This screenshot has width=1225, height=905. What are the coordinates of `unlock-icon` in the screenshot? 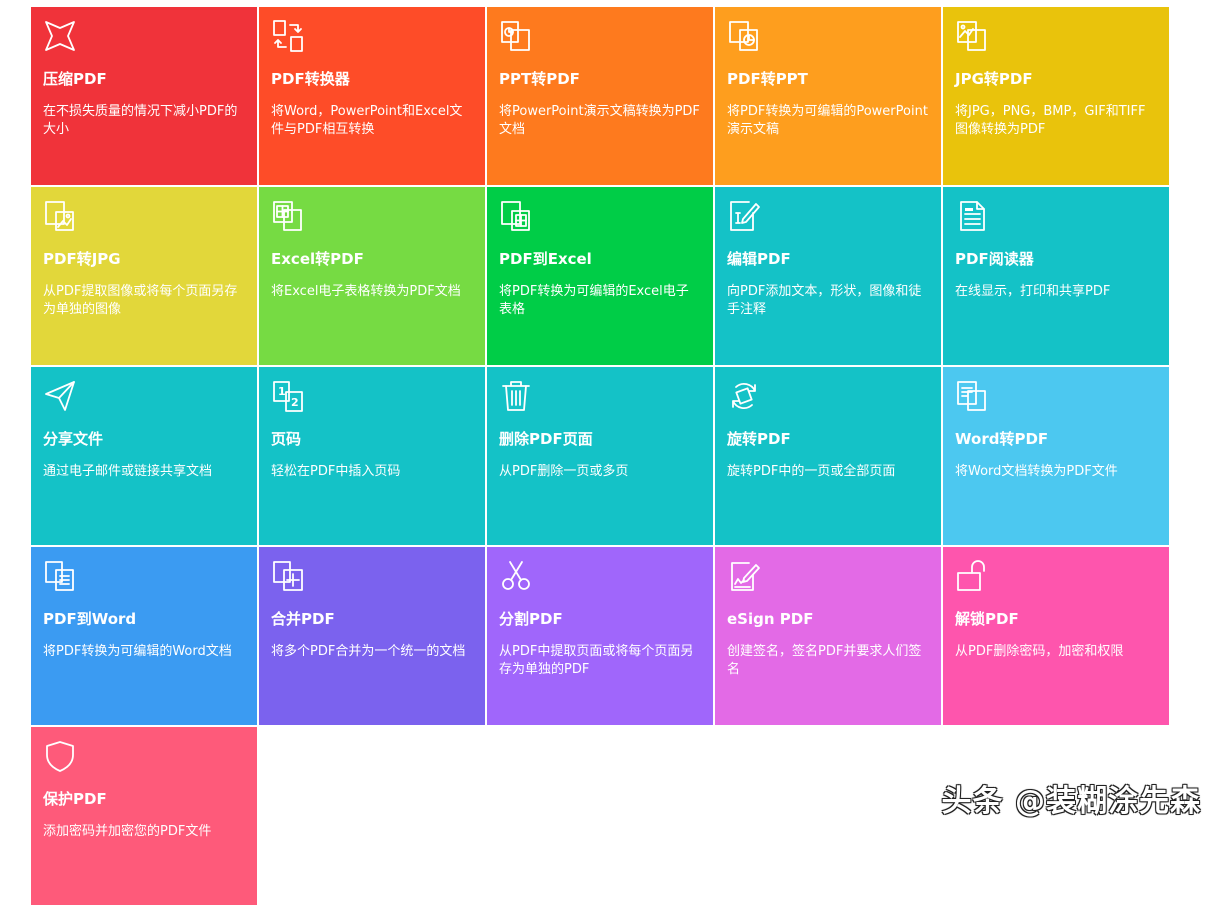 It's located at (972, 576).